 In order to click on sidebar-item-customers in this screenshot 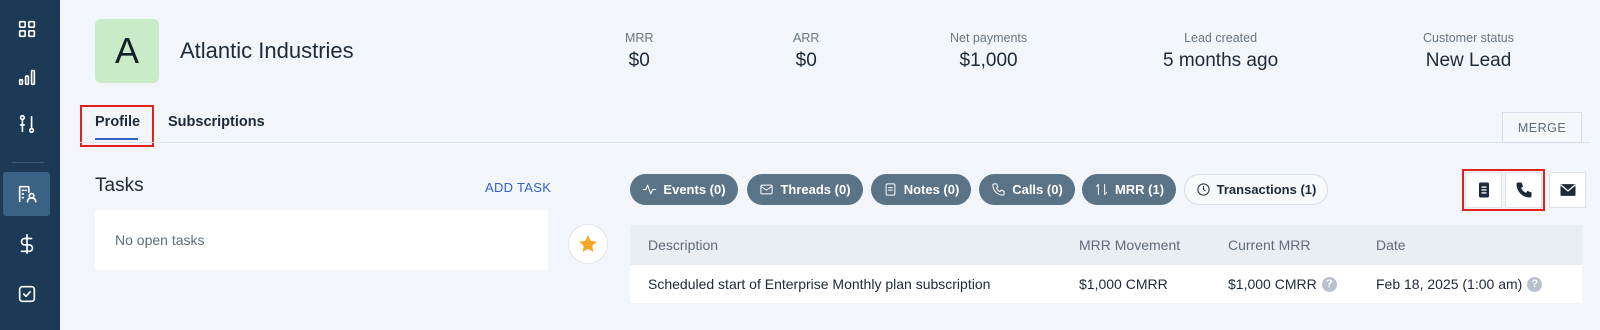, I will do `click(26, 194)`.